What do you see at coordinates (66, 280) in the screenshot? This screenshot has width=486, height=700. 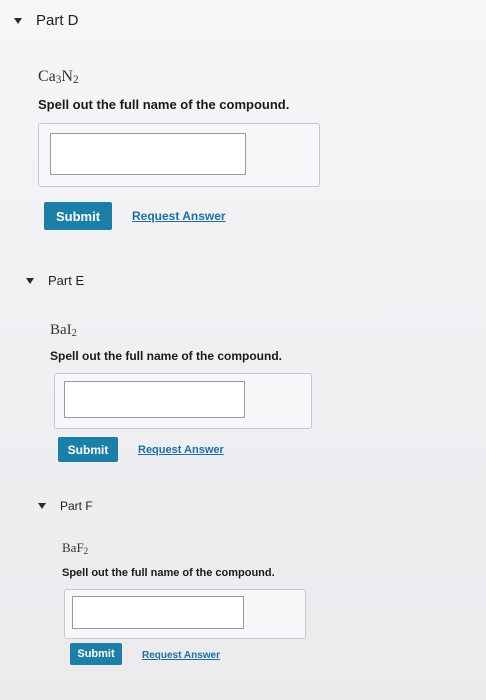 I see `part-e-title: Part E` at bounding box center [66, 280].